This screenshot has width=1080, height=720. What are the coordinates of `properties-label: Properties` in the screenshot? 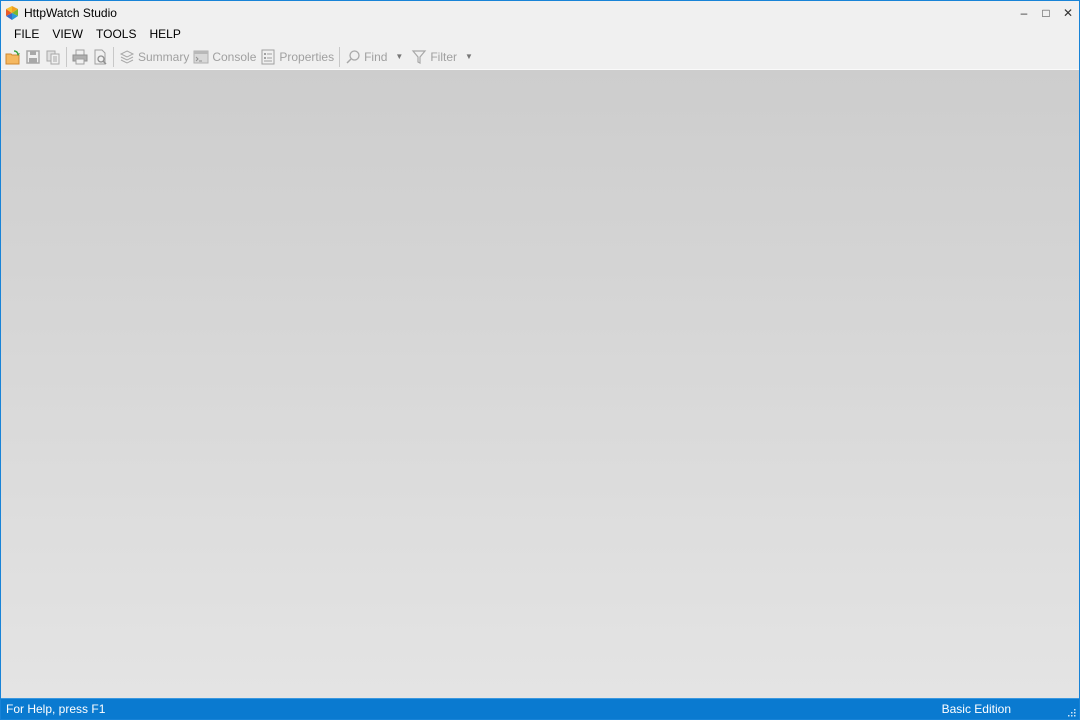 It's located at (307, 56).